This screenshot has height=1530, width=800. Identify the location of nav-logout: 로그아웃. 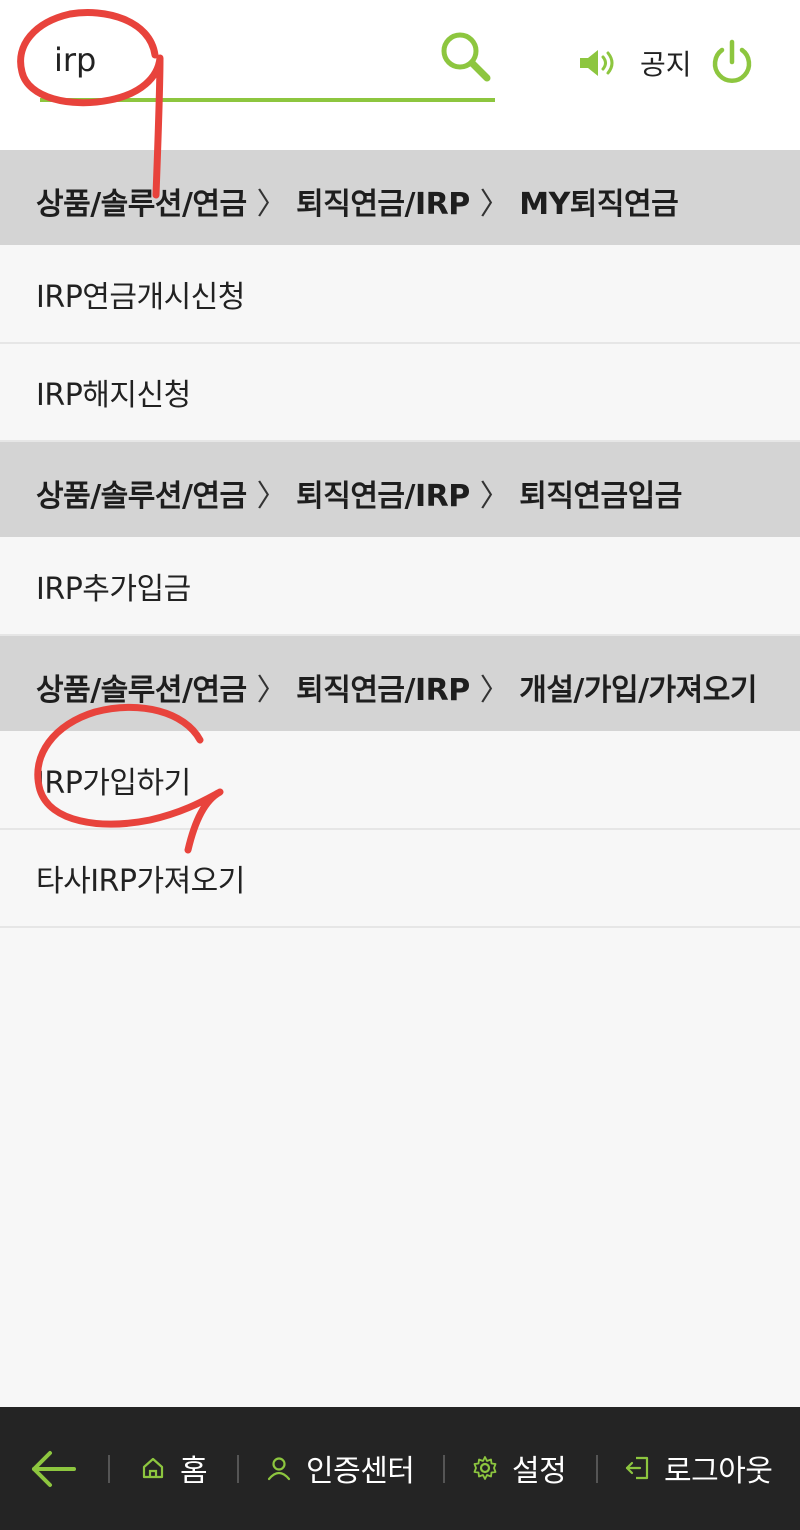
(698, 1468).